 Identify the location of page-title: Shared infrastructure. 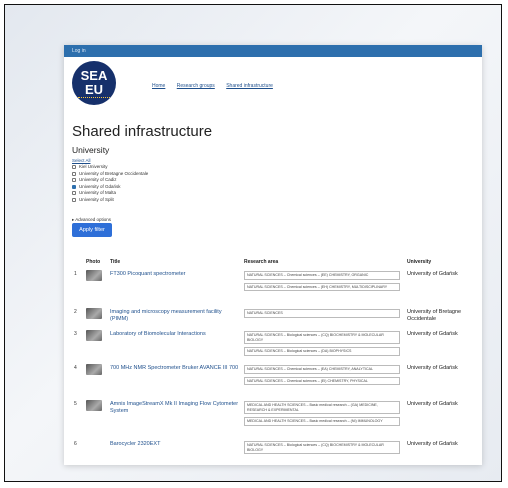
(142, 131).